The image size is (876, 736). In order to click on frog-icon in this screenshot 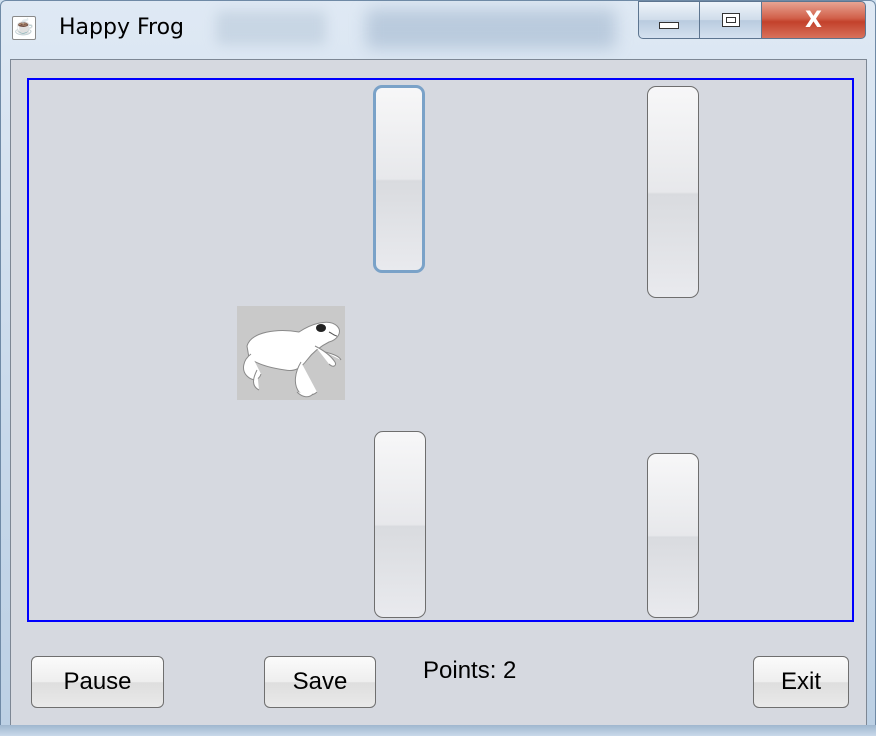, I will do `click(291, 353)`.